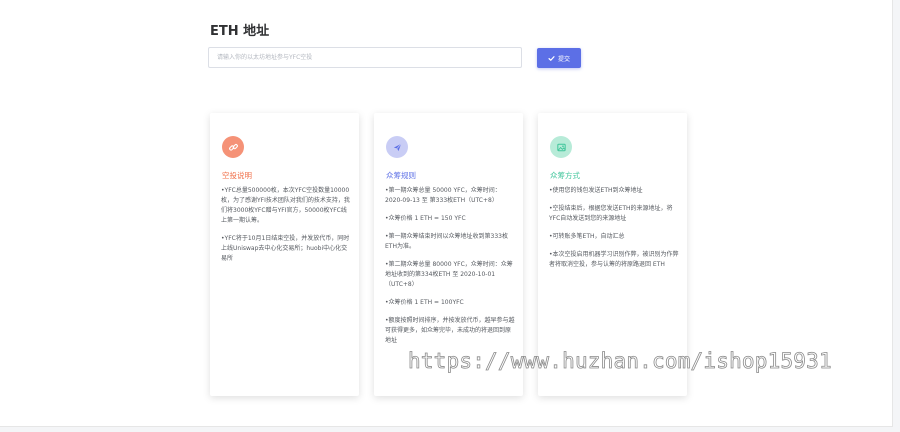 The image size is (900, 432). Describe the element at coordinates (563, 59) in the screenshot. I see `submit-button-label: 提交` at that location.